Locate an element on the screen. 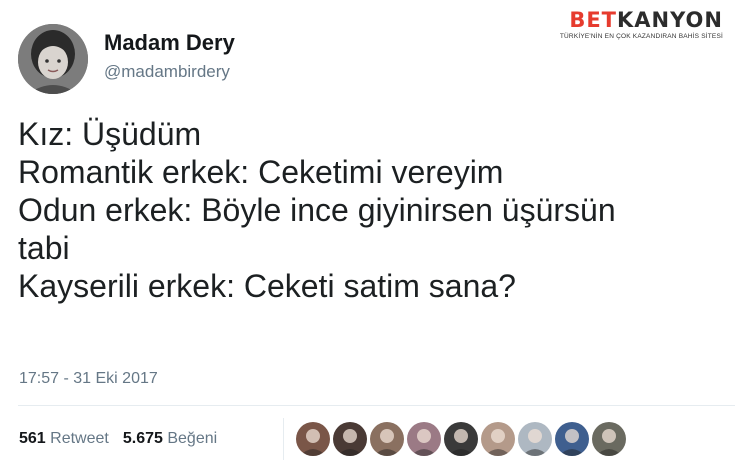 This screenshot has height=475, width=735. liker-avatar-7-icon is located at coordinates (535, 439).